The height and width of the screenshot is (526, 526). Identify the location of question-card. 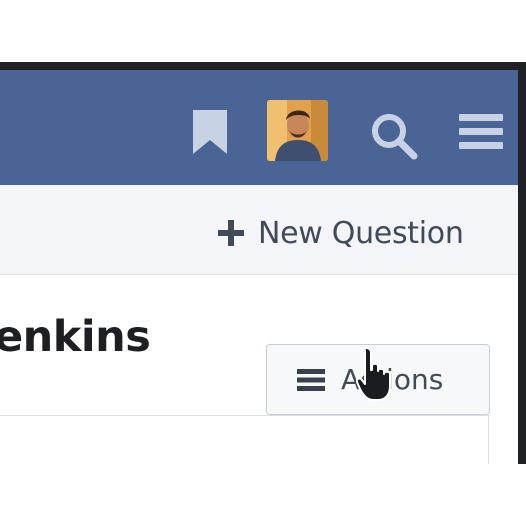
(244, 440).